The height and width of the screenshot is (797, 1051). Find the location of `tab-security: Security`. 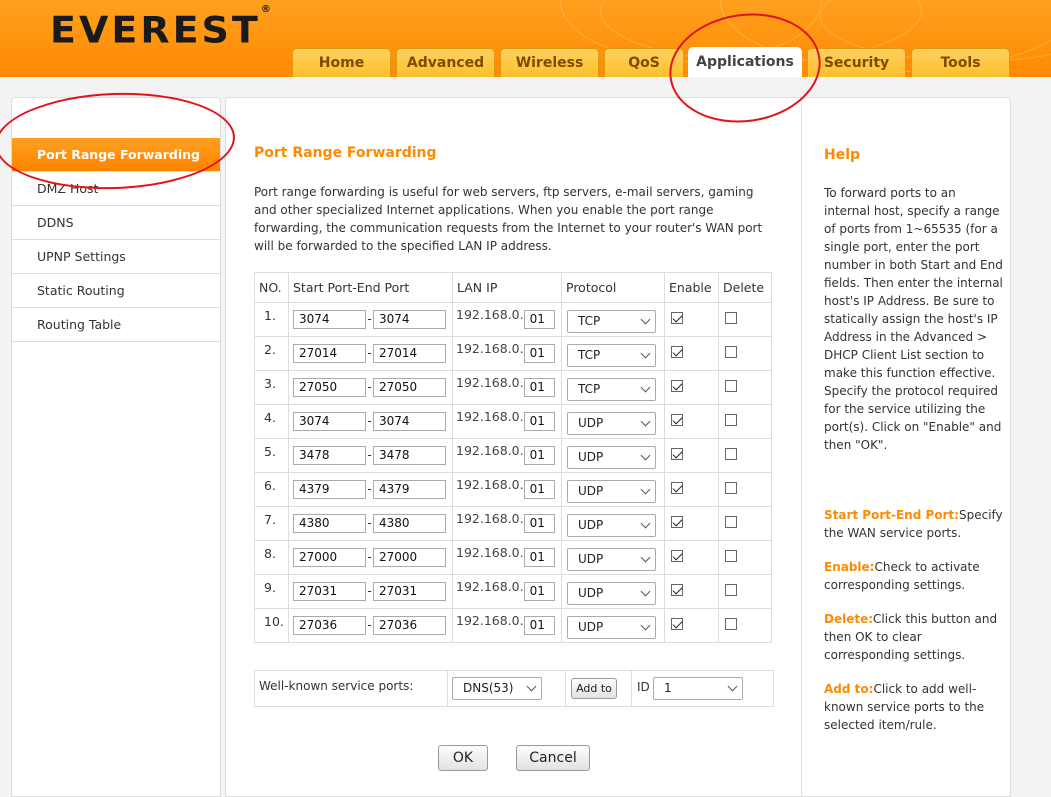

tab-security: Security is located at coordinates (856, 62).